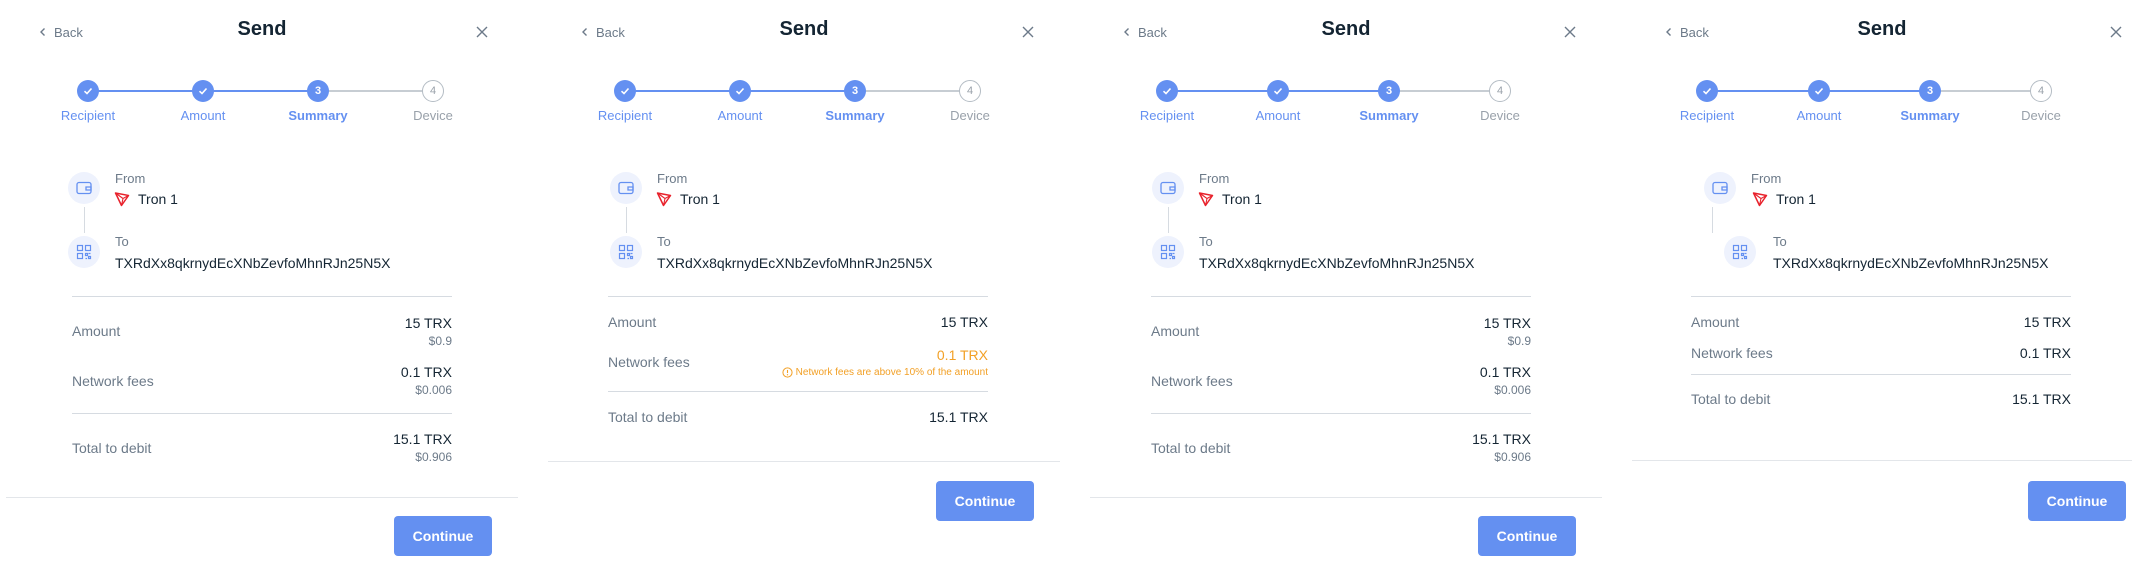  I want to click on step-label: Amount, so click(1819, 115).